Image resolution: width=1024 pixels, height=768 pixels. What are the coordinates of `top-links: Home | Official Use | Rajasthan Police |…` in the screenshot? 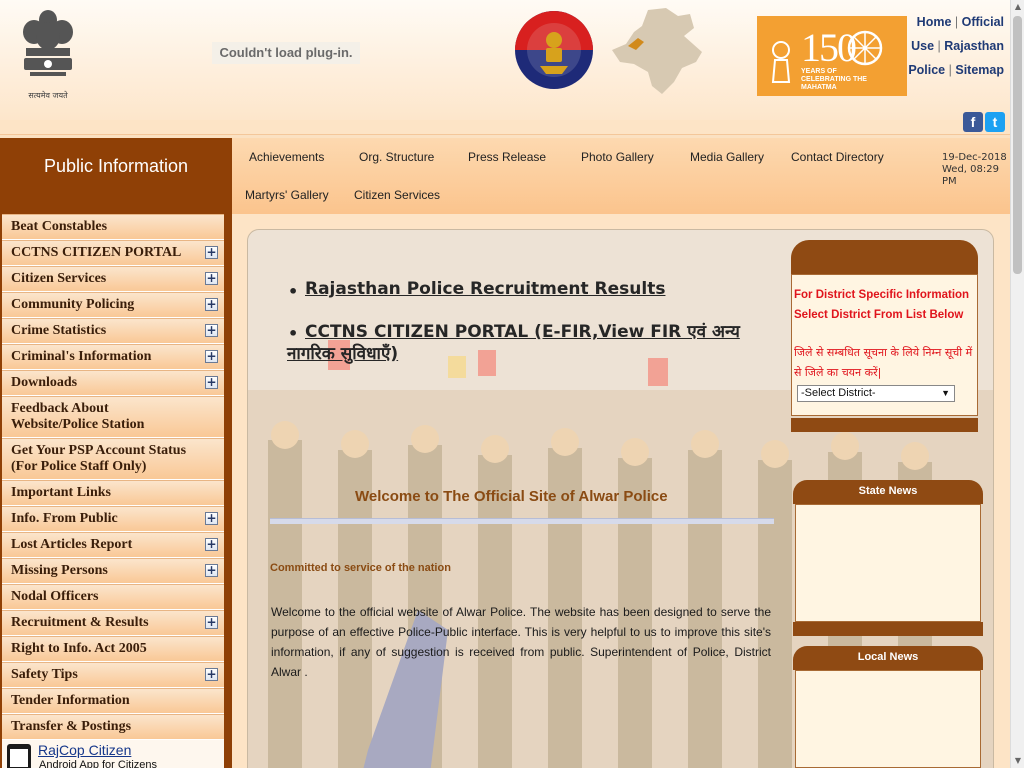 It's located at (956, 46).